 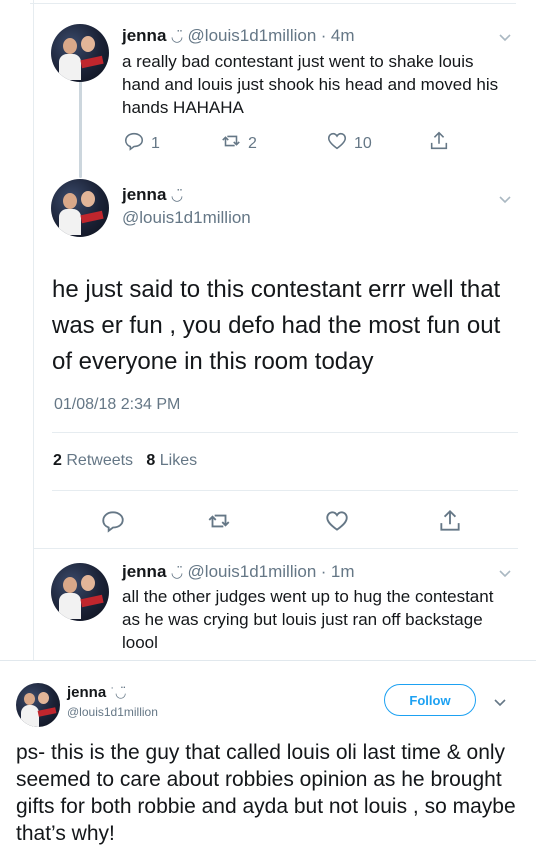 I want to click on name-emoji: ˙◡̈, so click(x=118, y=692).